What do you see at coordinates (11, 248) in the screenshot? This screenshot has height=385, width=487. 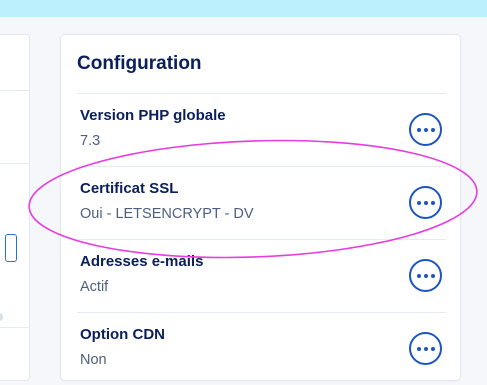 I see `left-panel-button` at bounding box center [11, 248].